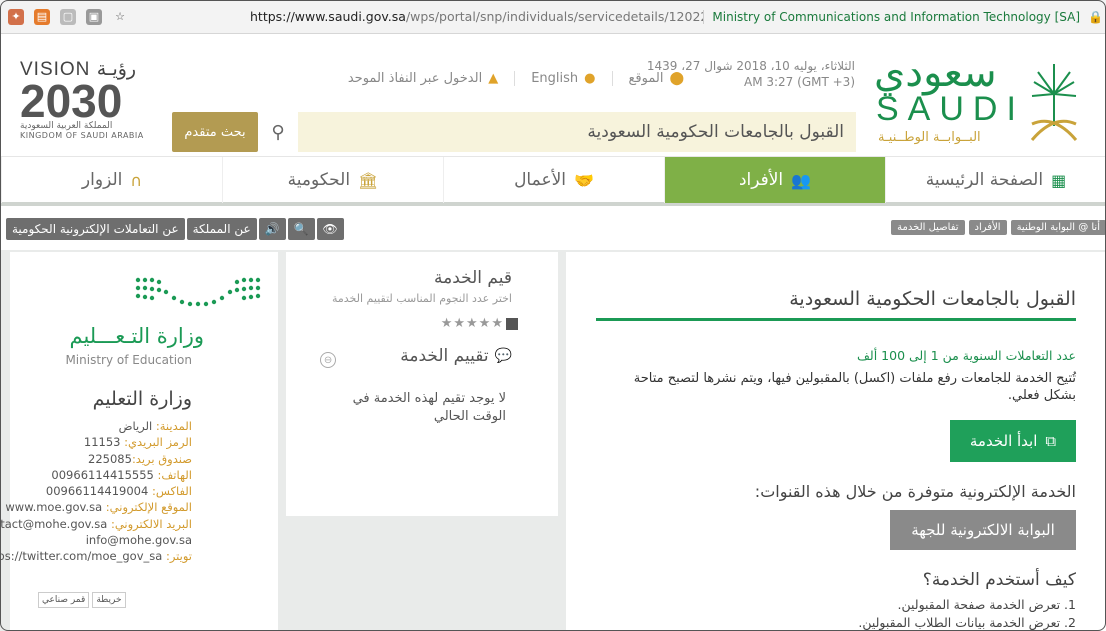 The image size is (1106, 631). Describe the element at coordinates (590, 78) in the screenshot. I see `globe-icon: ●` at that location.